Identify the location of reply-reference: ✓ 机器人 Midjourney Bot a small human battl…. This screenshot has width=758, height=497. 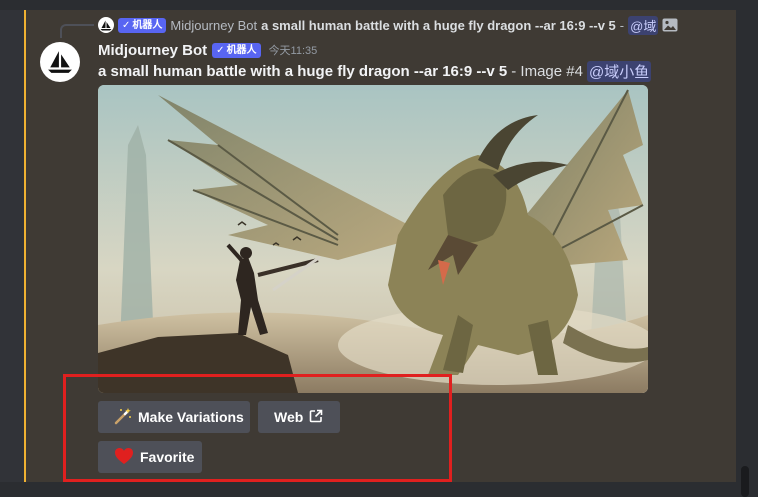
(388, 25).